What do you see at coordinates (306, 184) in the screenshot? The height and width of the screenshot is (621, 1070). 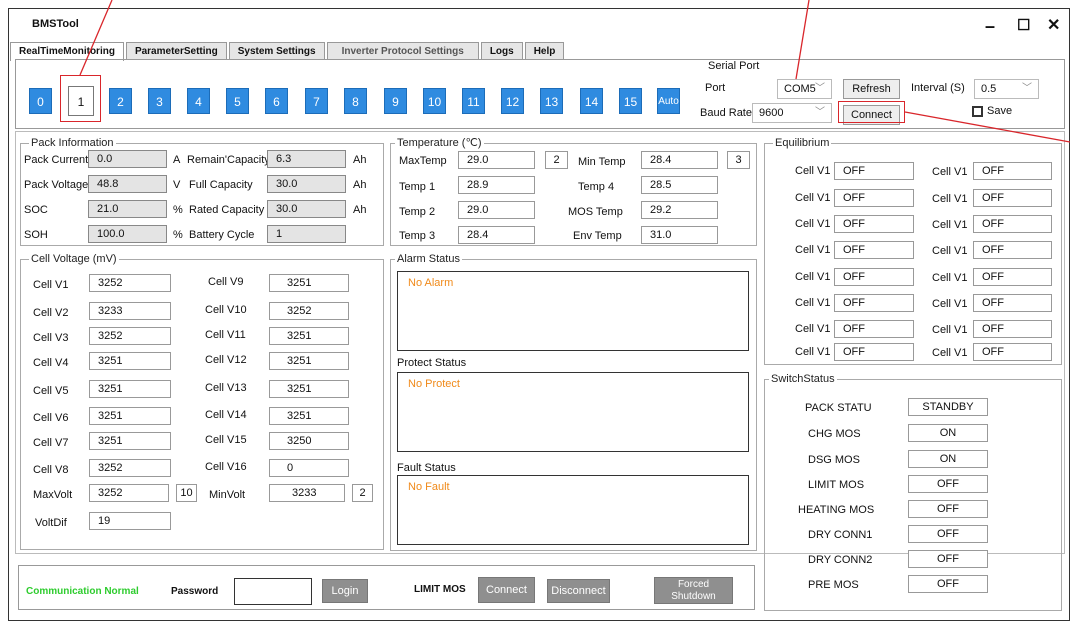 I see `full-capacity-field: 30.0` at bounding box center [306, 184].